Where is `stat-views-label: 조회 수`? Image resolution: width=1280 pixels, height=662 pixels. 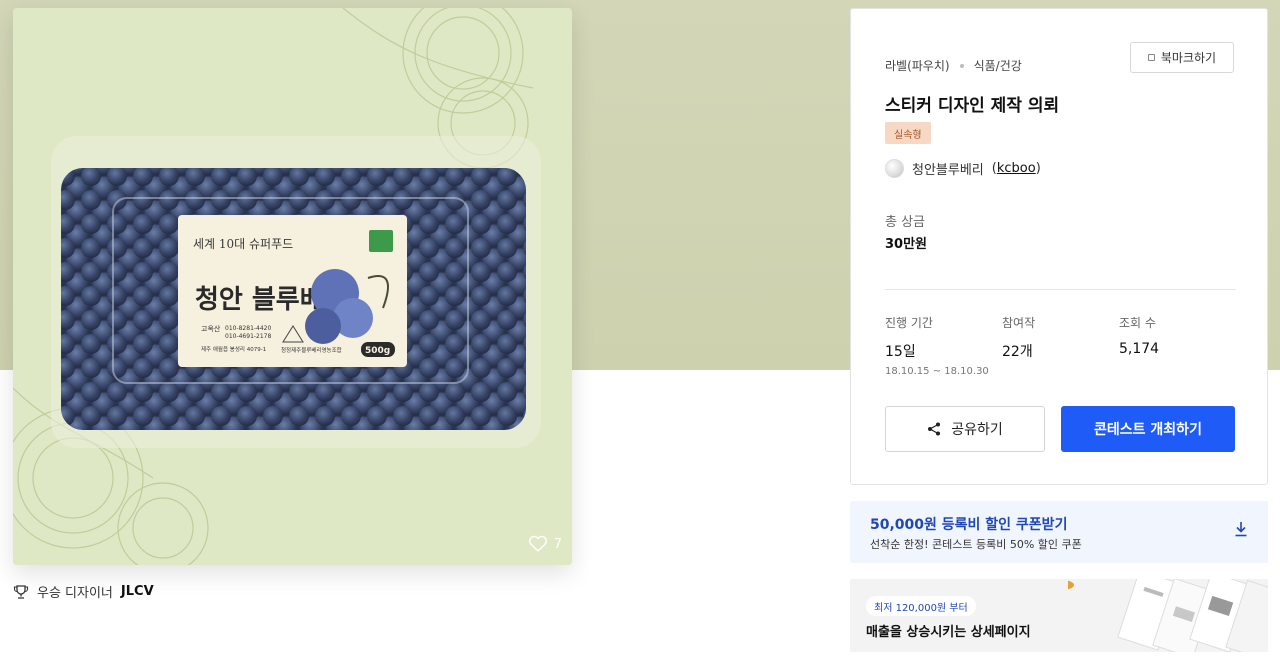
stat-views-label: 조회 수 is located at coordinates (1137, 323).